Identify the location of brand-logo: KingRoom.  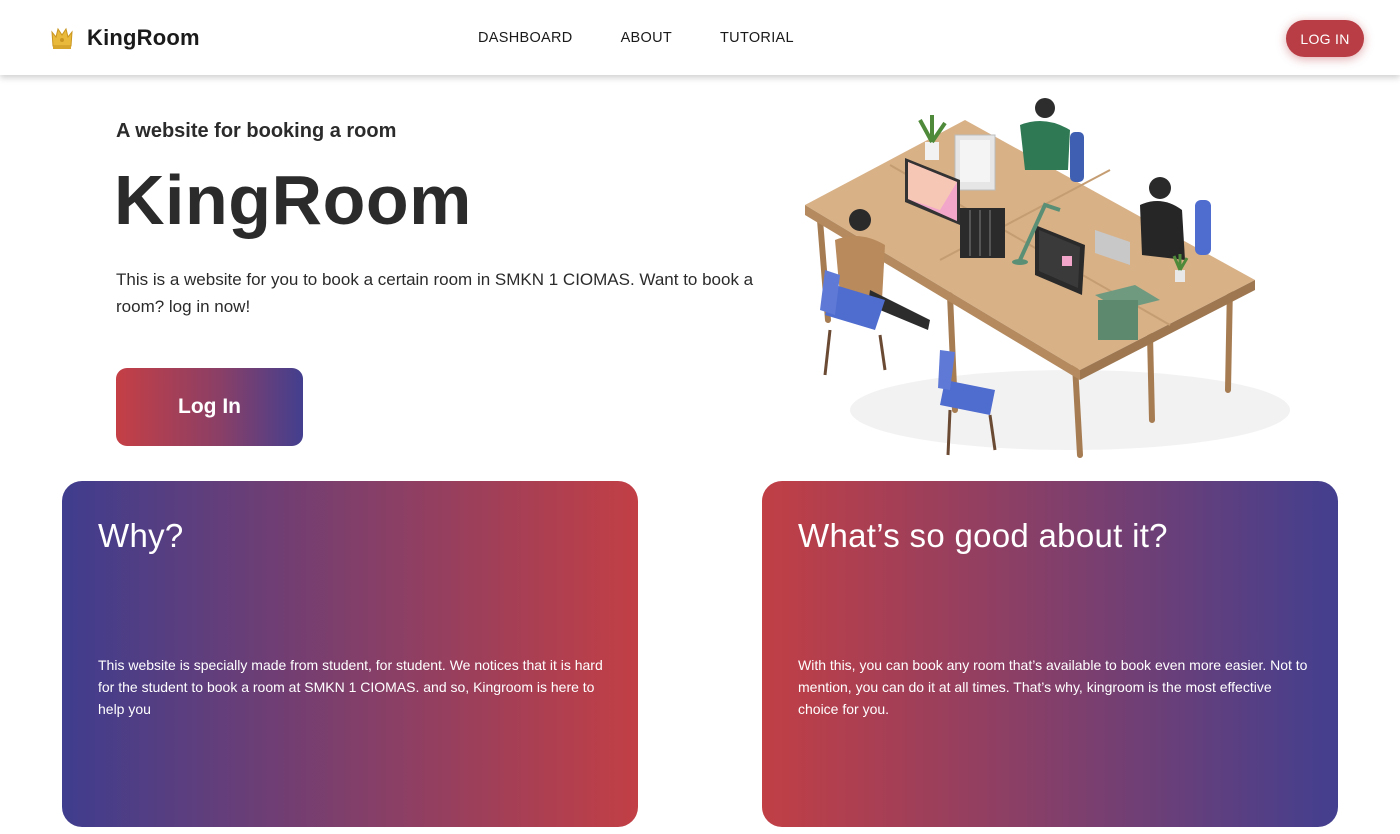
(125, 38).